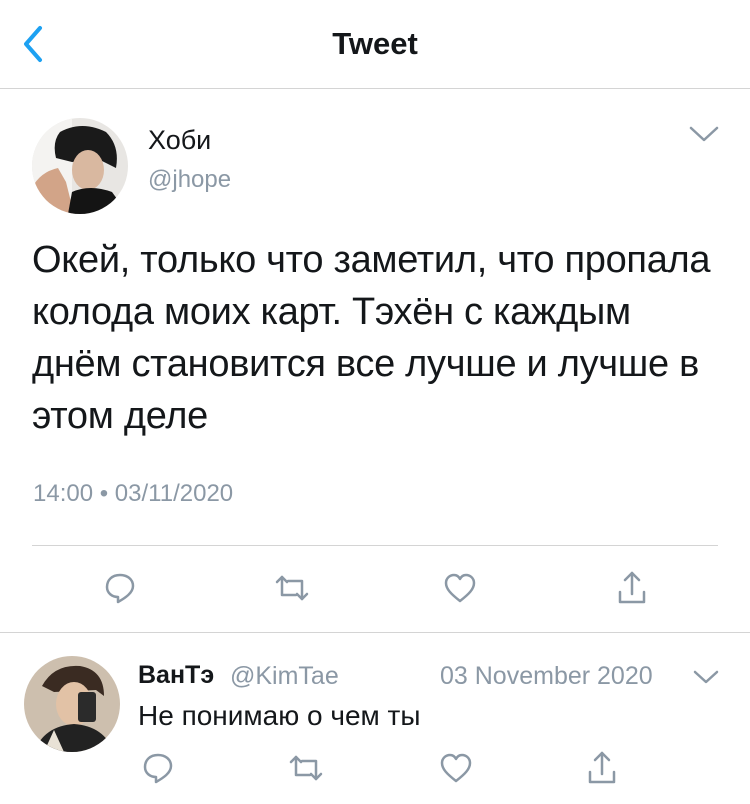  I want to click on like-button, so click(460, 588).